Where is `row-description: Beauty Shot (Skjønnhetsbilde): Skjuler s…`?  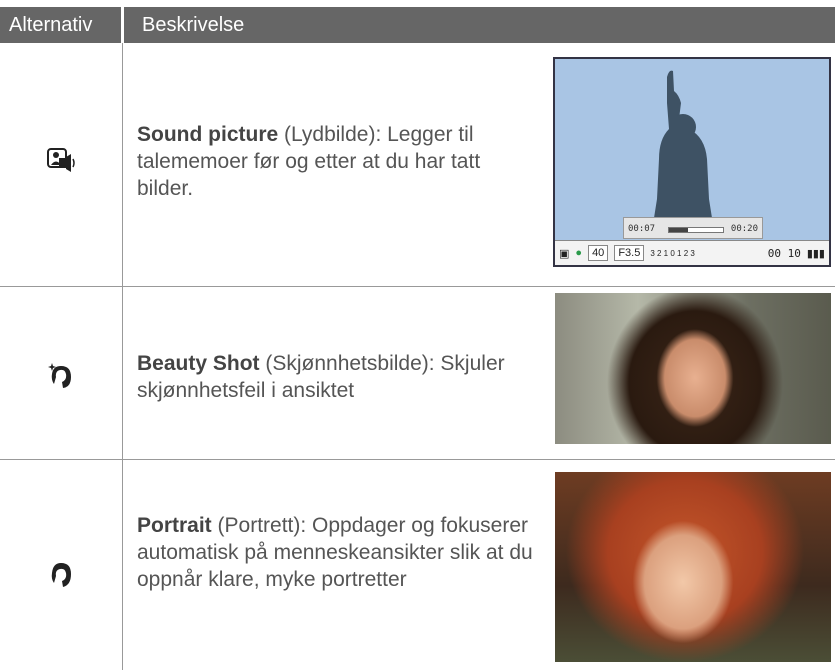 row-description: Beauty Shot (Skjønnhetsbilde): Skjuler s… is located at coordinates (321, 377).